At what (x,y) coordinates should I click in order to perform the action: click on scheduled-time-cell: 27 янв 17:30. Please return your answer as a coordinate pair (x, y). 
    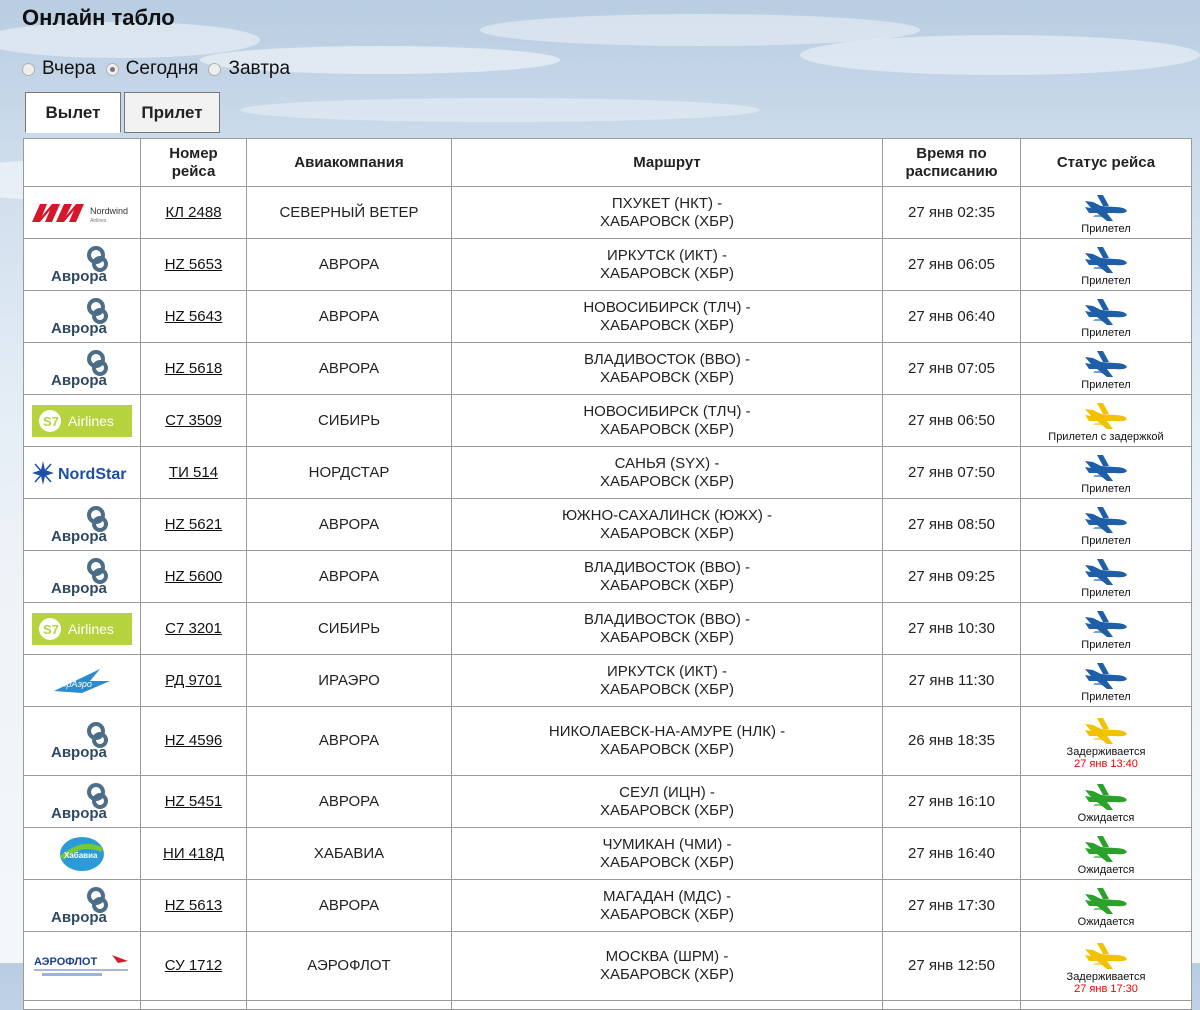
    Looking at the image, I should click on (951, 905).